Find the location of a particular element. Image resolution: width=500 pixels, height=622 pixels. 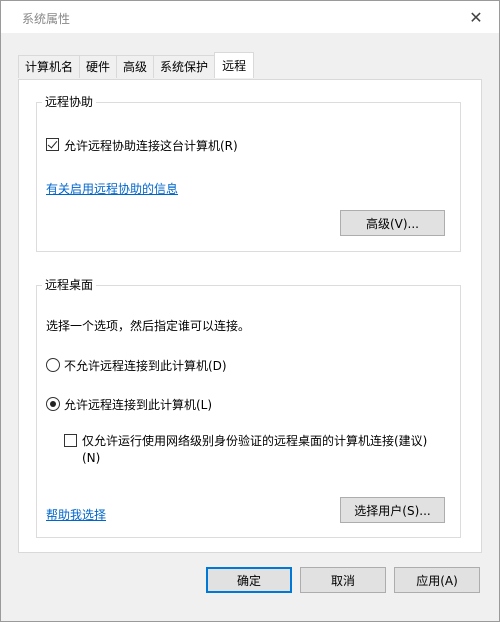

nla-row: 仅允许运行使用网络级别身份验证的远程桌面的计算机连接(建议) (N) is located at coordinates (254, 450).